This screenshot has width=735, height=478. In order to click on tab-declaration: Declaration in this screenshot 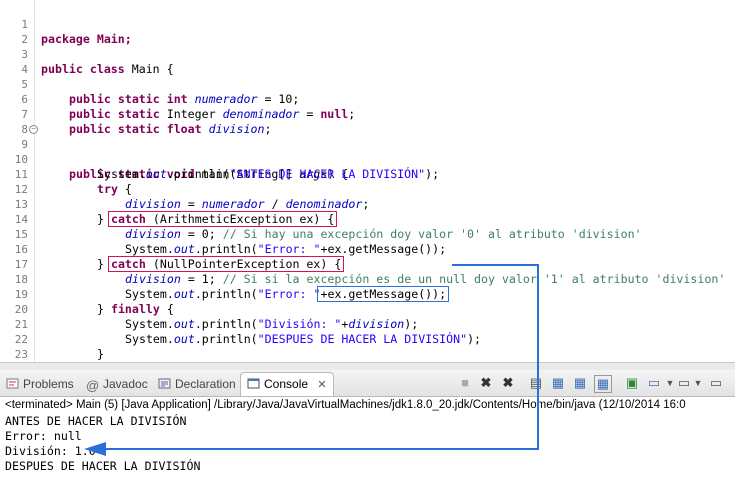, I will do `click(197, 384)`.